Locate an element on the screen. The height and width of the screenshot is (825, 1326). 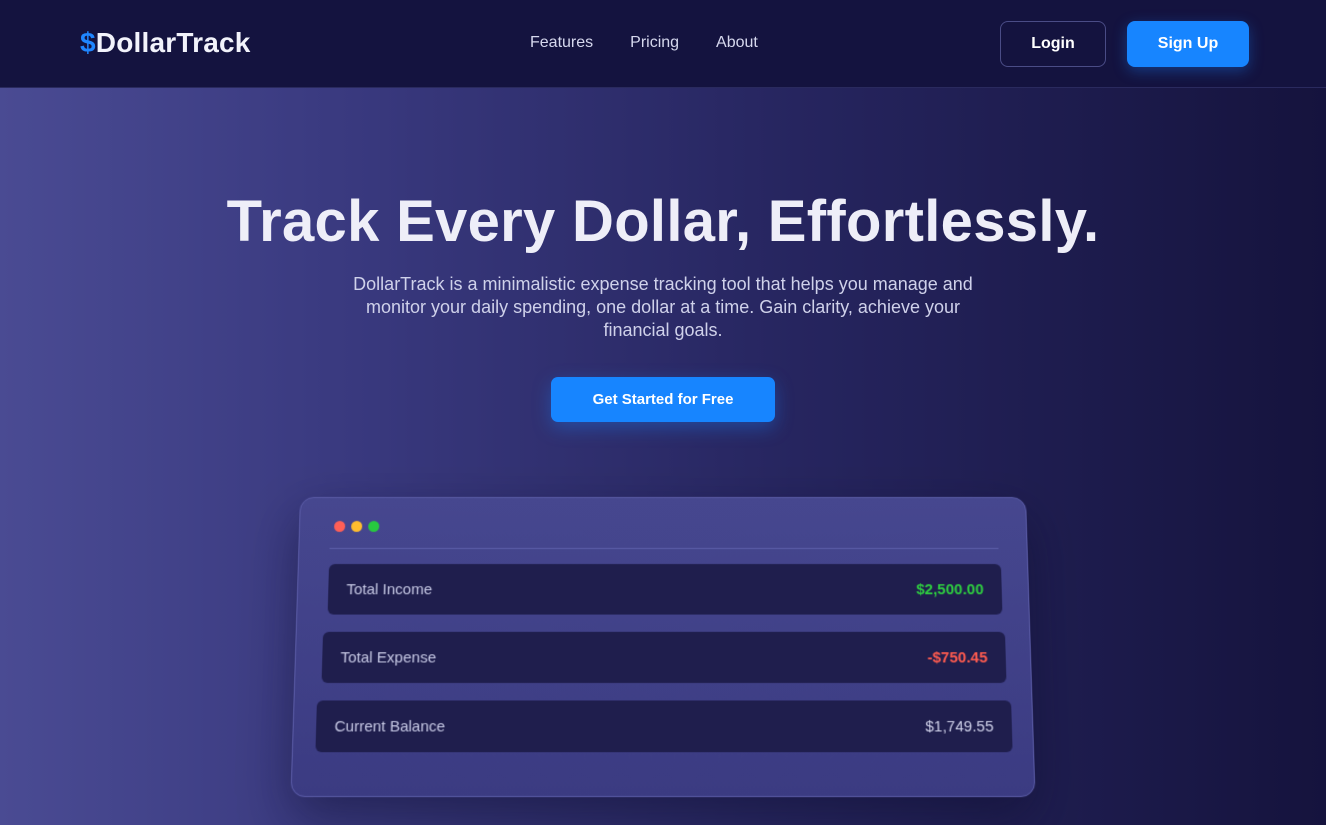
summary-label: Total Expense is located at coordinates (388, 657).